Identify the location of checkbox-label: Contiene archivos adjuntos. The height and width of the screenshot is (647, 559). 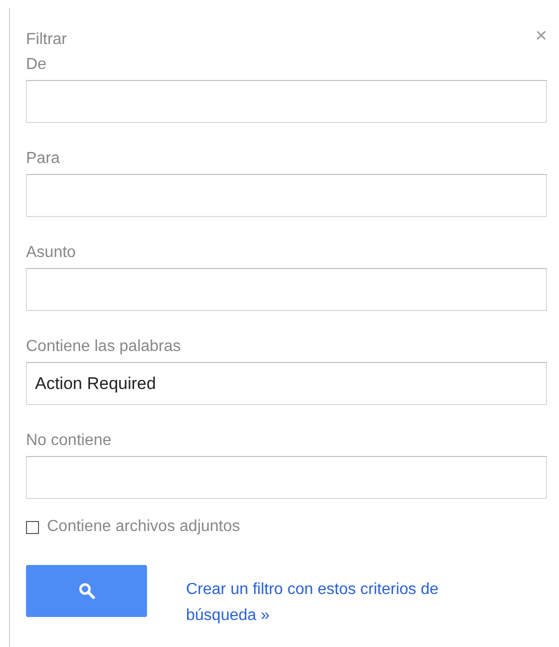
(143, 527).